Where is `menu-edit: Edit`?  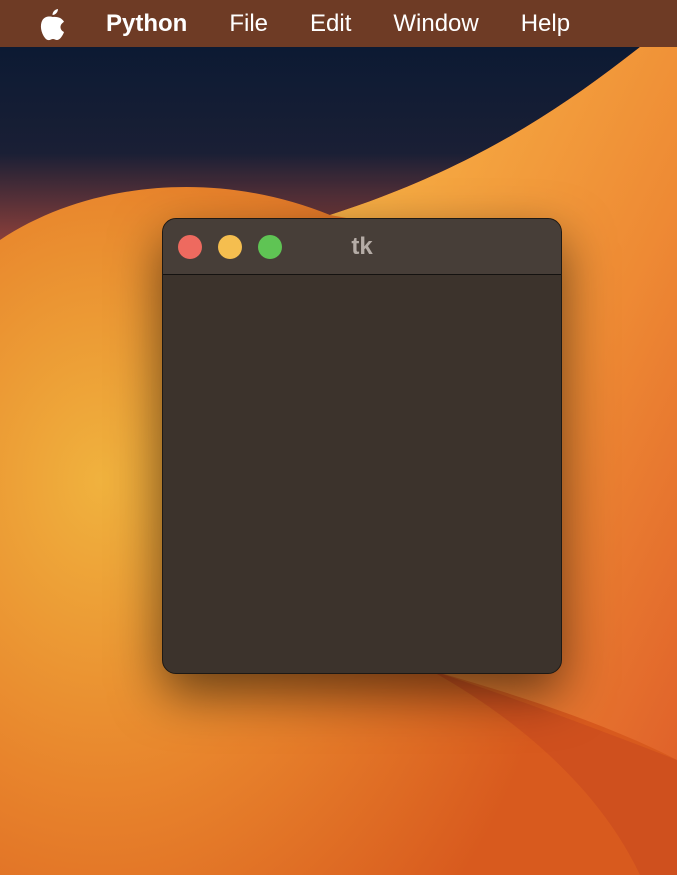
menu-edit: Edit is located at coordinates (330, 24).